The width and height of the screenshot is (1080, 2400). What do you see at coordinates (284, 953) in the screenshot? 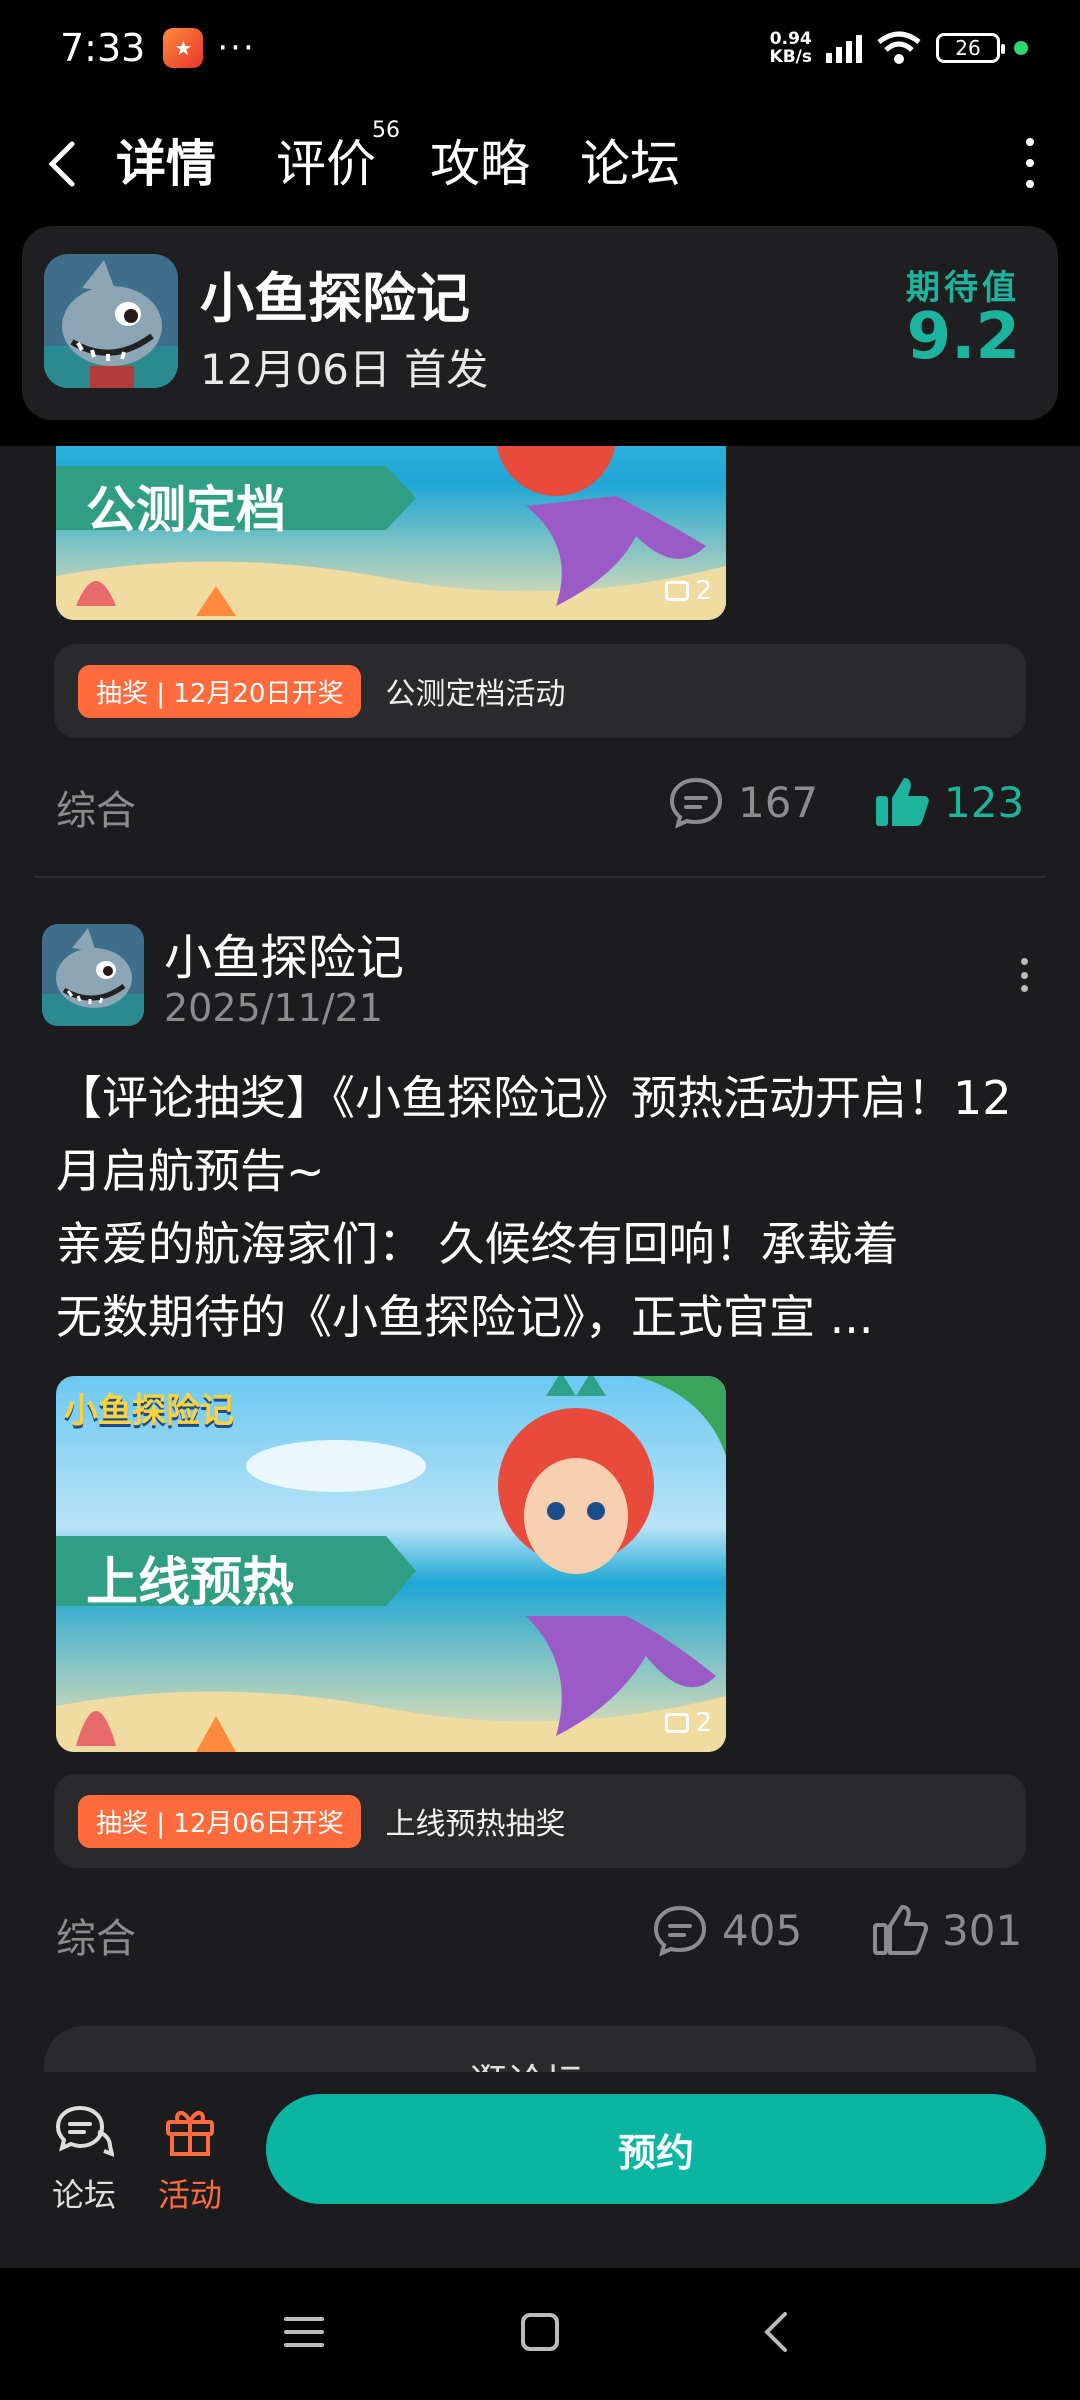
I see `author-name: 小鱼探险记` at bounding box center [284, 953].